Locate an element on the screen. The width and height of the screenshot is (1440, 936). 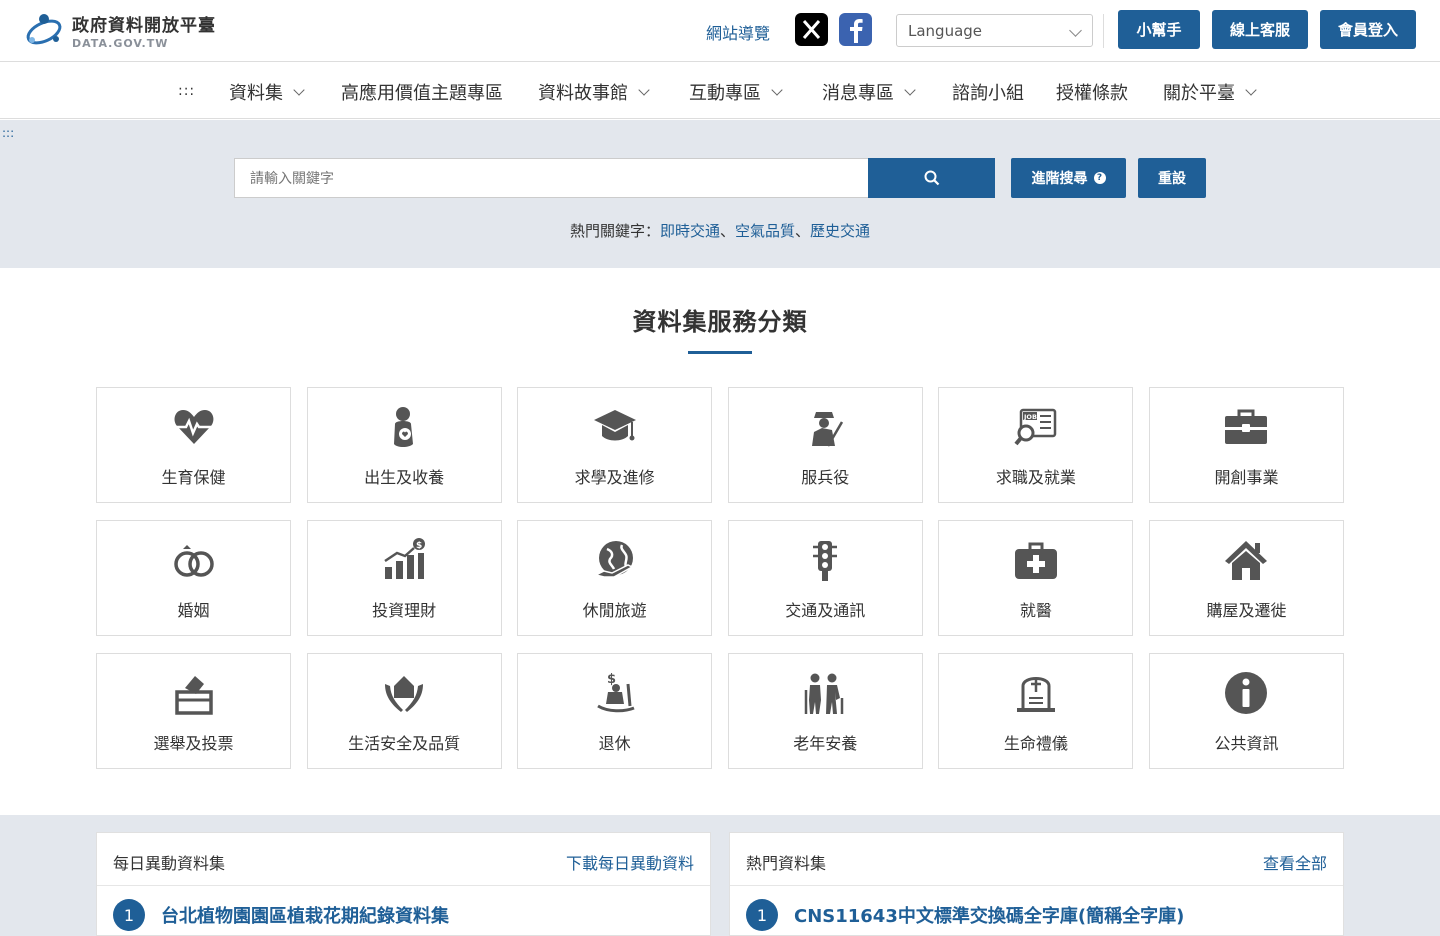
info-icon is located at coordinates (1246, 693).